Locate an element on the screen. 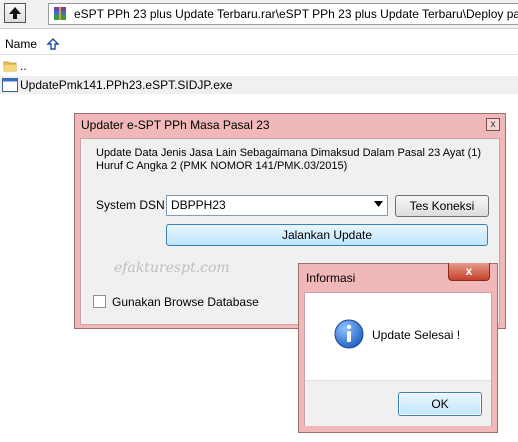 The height and width of the screenshot is (442, 518). column-name-header: Name is located at coordinates (21, 44).